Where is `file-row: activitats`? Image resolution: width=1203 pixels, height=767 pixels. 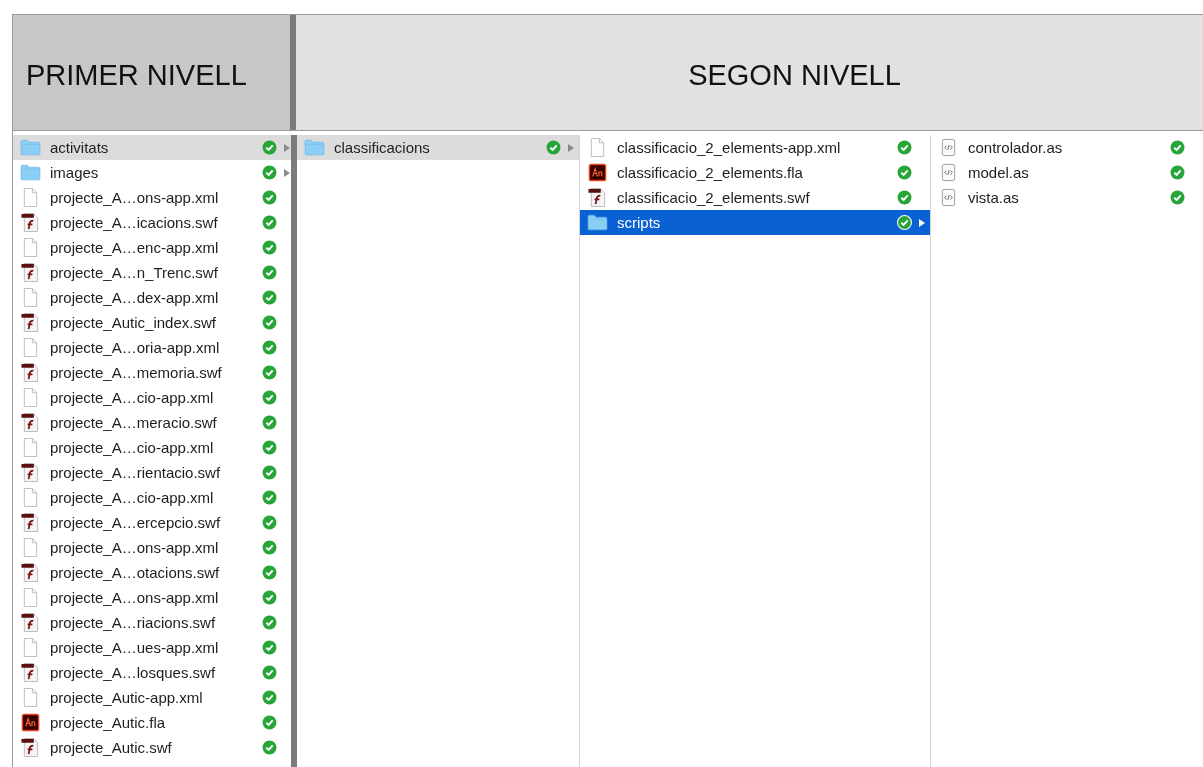 file-row: activitats is located at coordinates (152, 147).